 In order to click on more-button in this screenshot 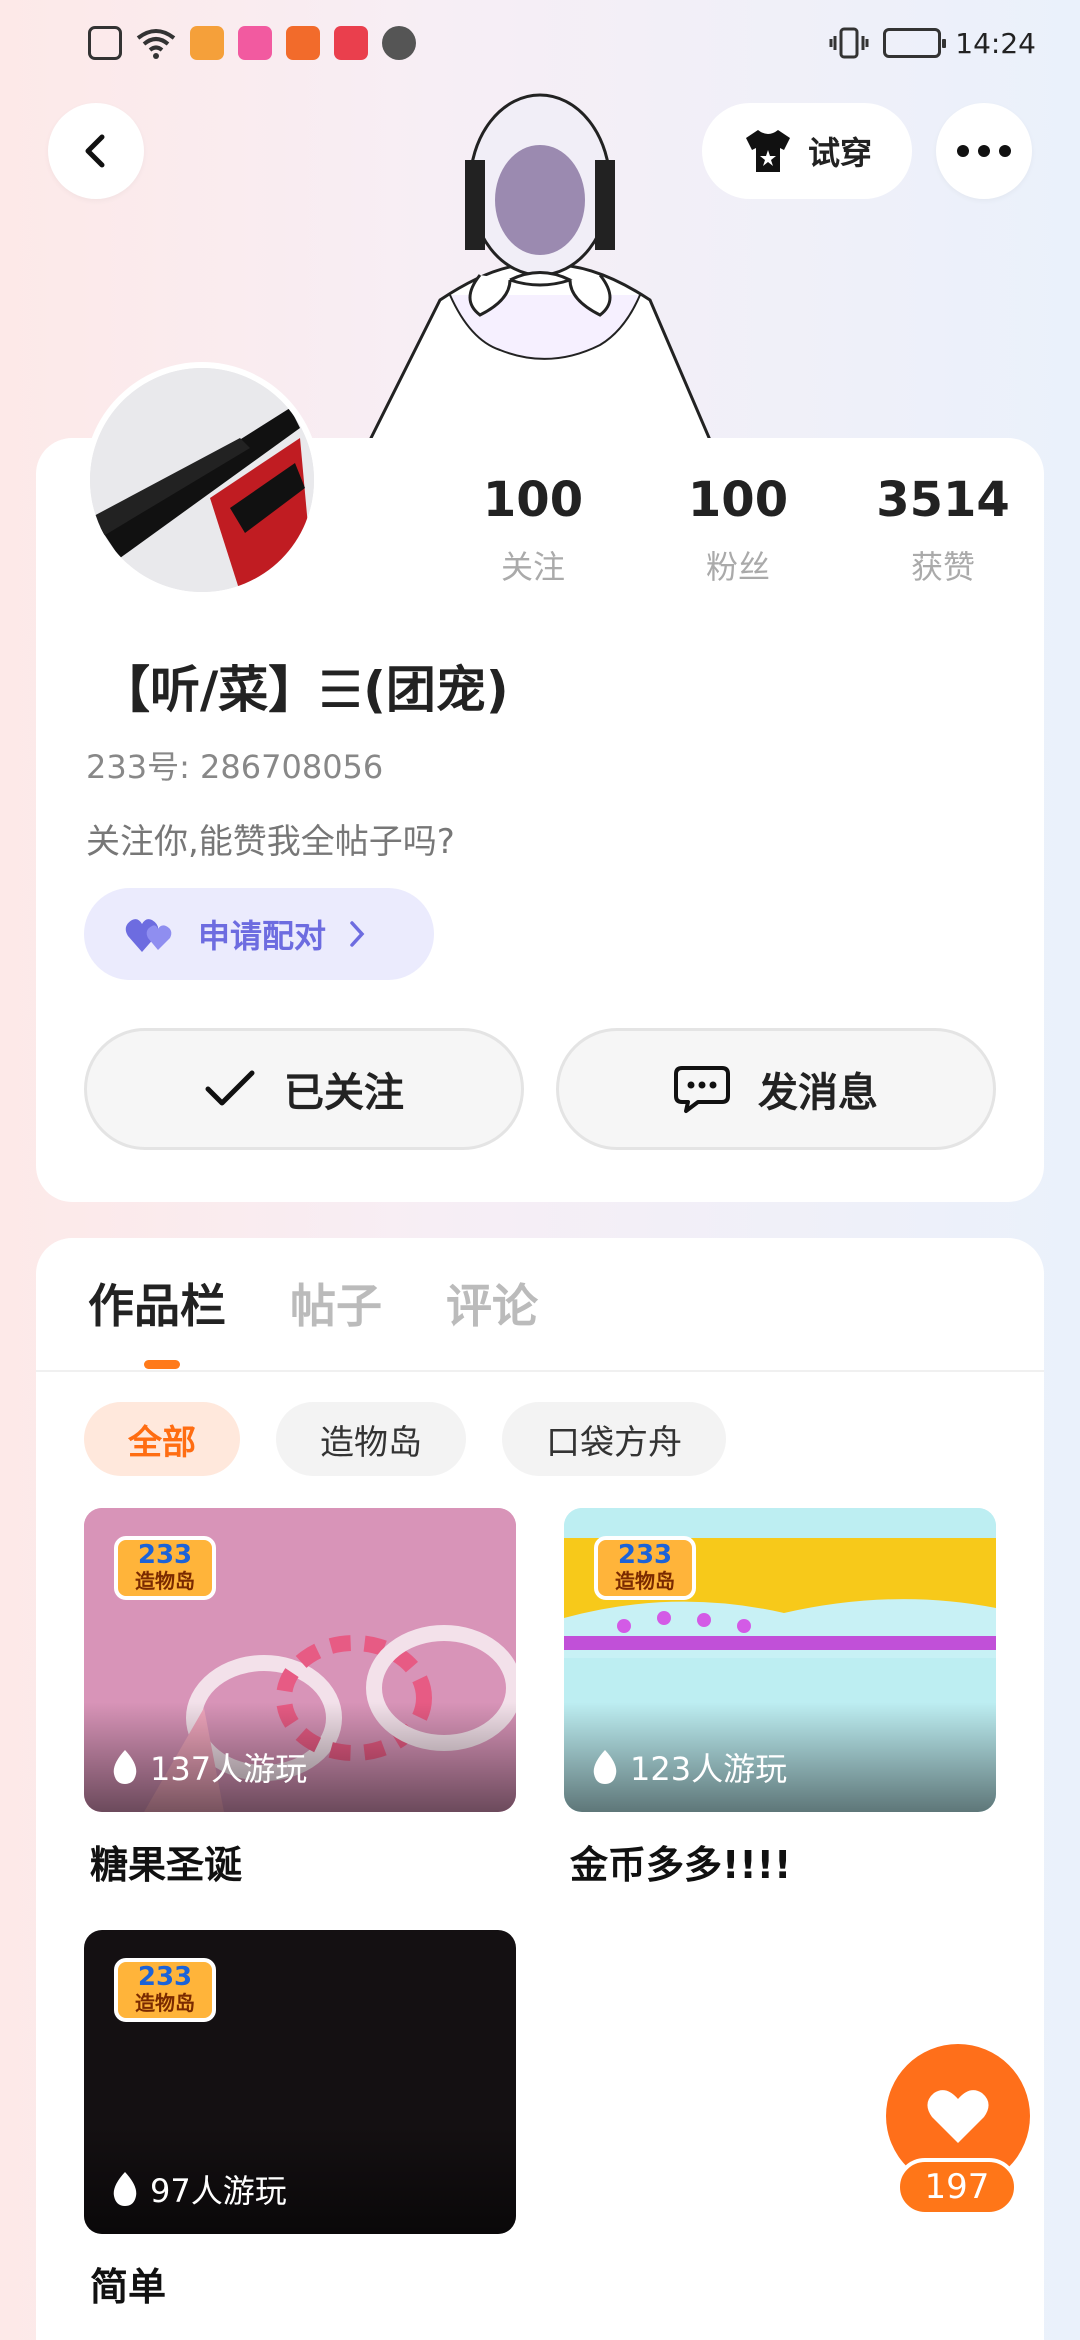, I will do `click(984, 151)`.